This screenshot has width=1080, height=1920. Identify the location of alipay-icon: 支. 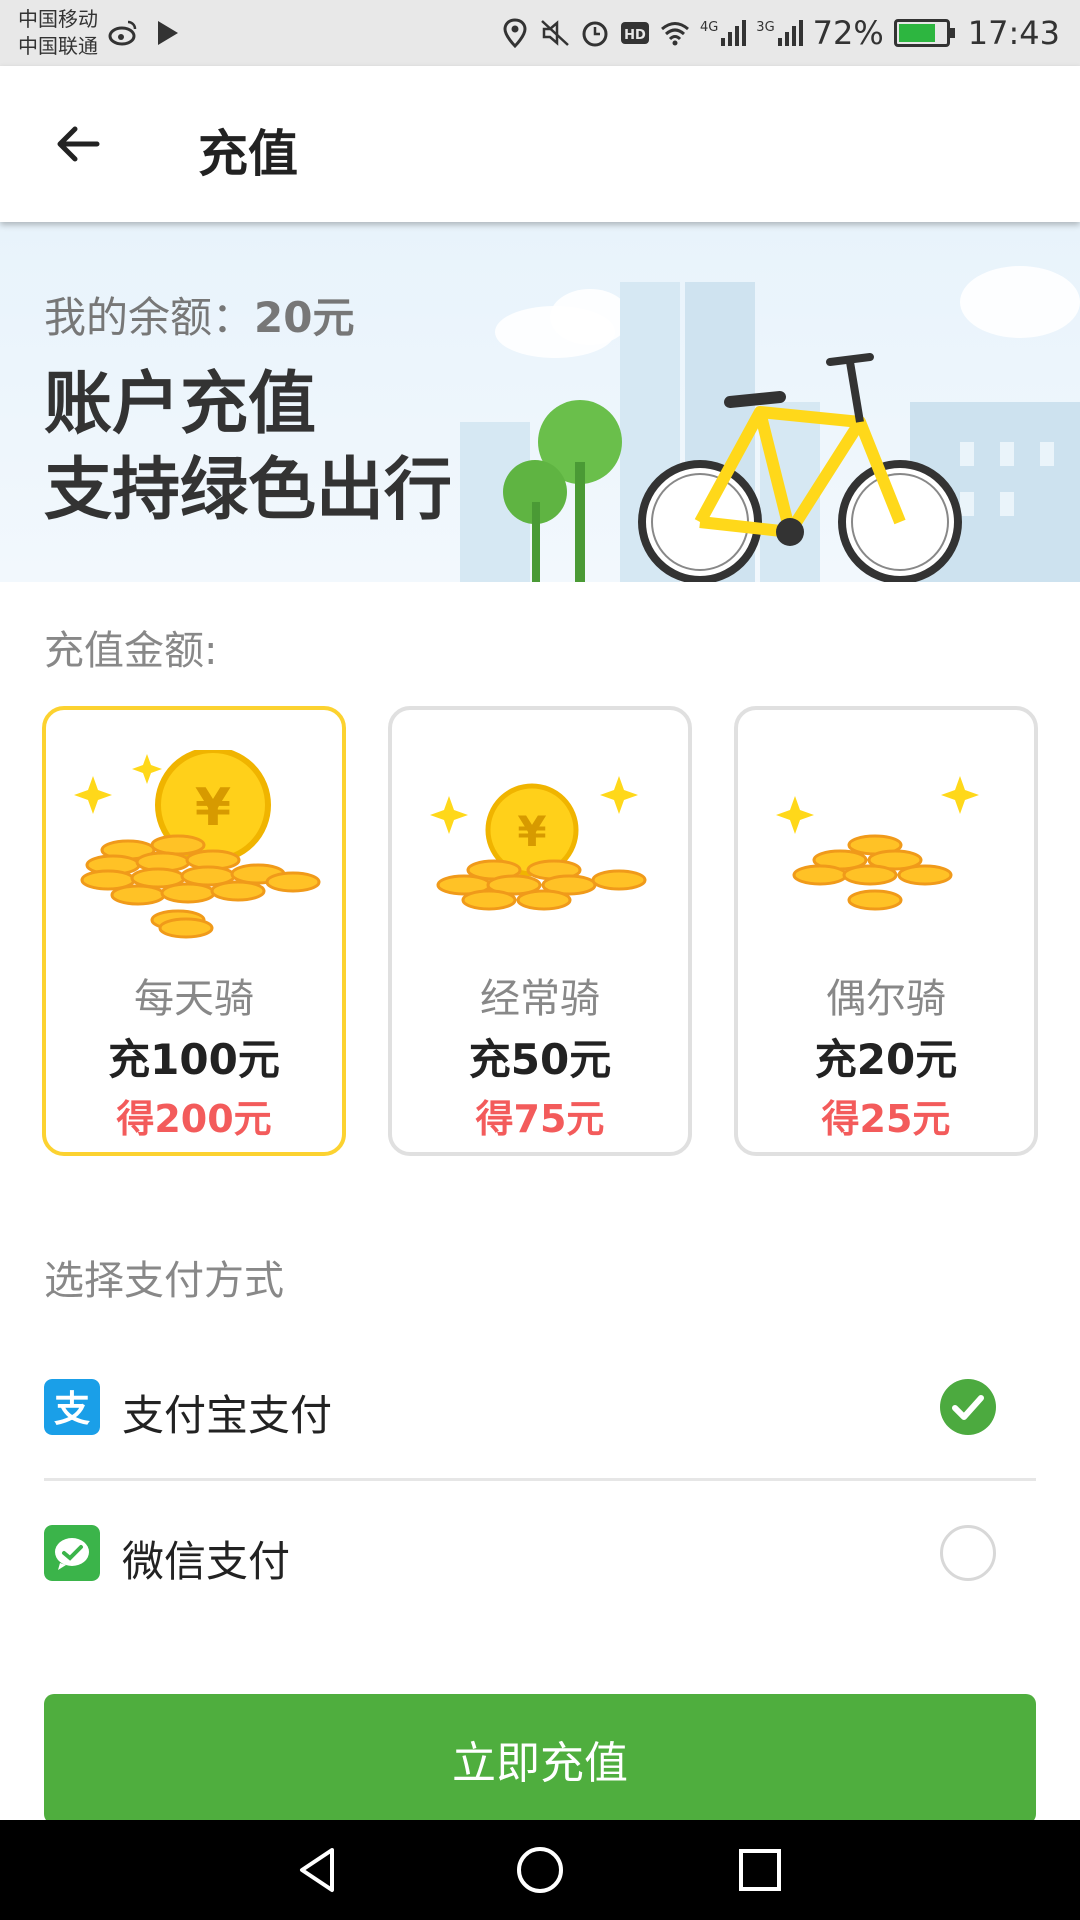
(72, 1407).